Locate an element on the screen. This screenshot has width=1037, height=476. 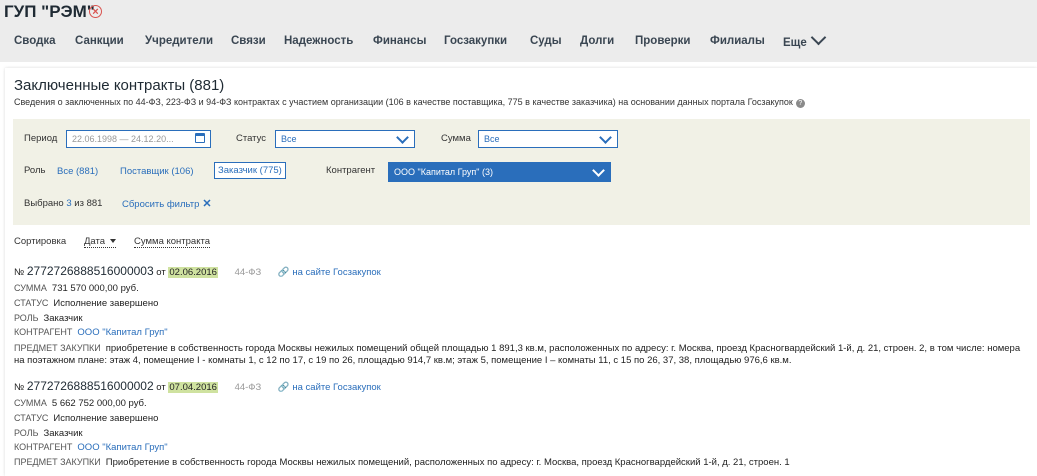
nav-item-reliability: Надежность is located at coordinates (328, 42).